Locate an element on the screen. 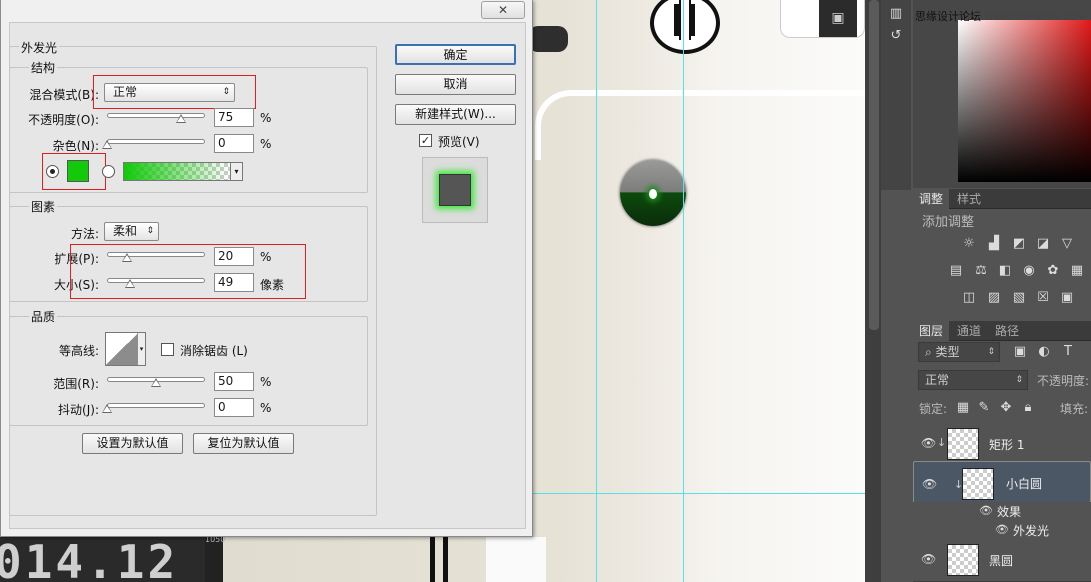 This screenshot has width=1091, height=582. adjustment-filter-icon: ◐ is located at coordinates (1044, 352).